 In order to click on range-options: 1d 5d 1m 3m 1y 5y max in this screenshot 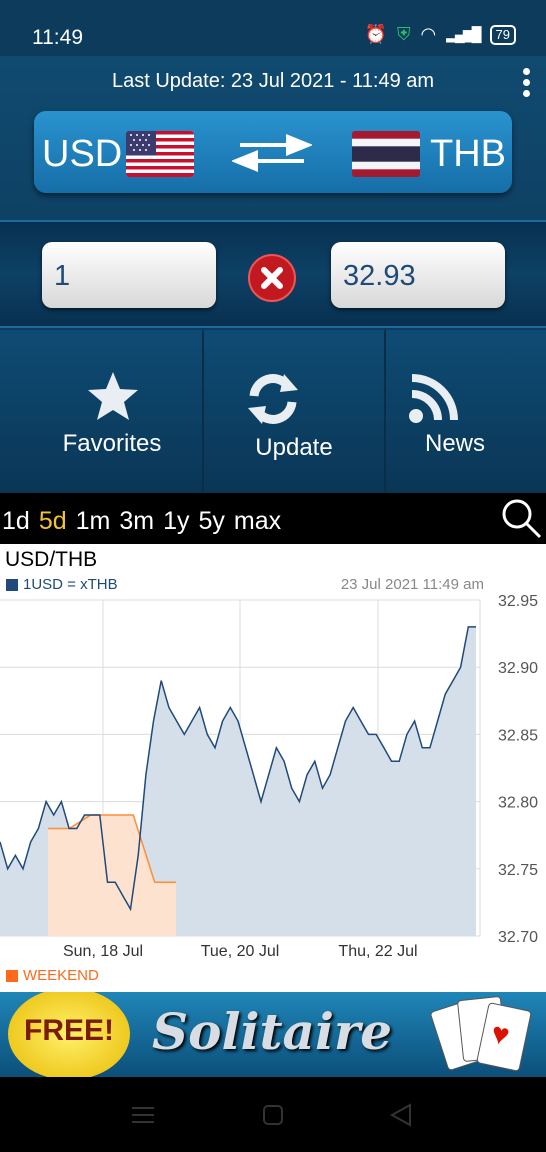, I will do `click(141, 521)`.